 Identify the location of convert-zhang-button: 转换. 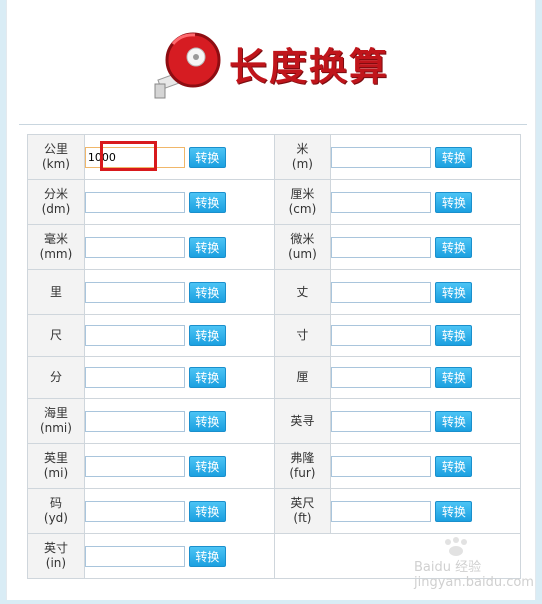
(454, 292).